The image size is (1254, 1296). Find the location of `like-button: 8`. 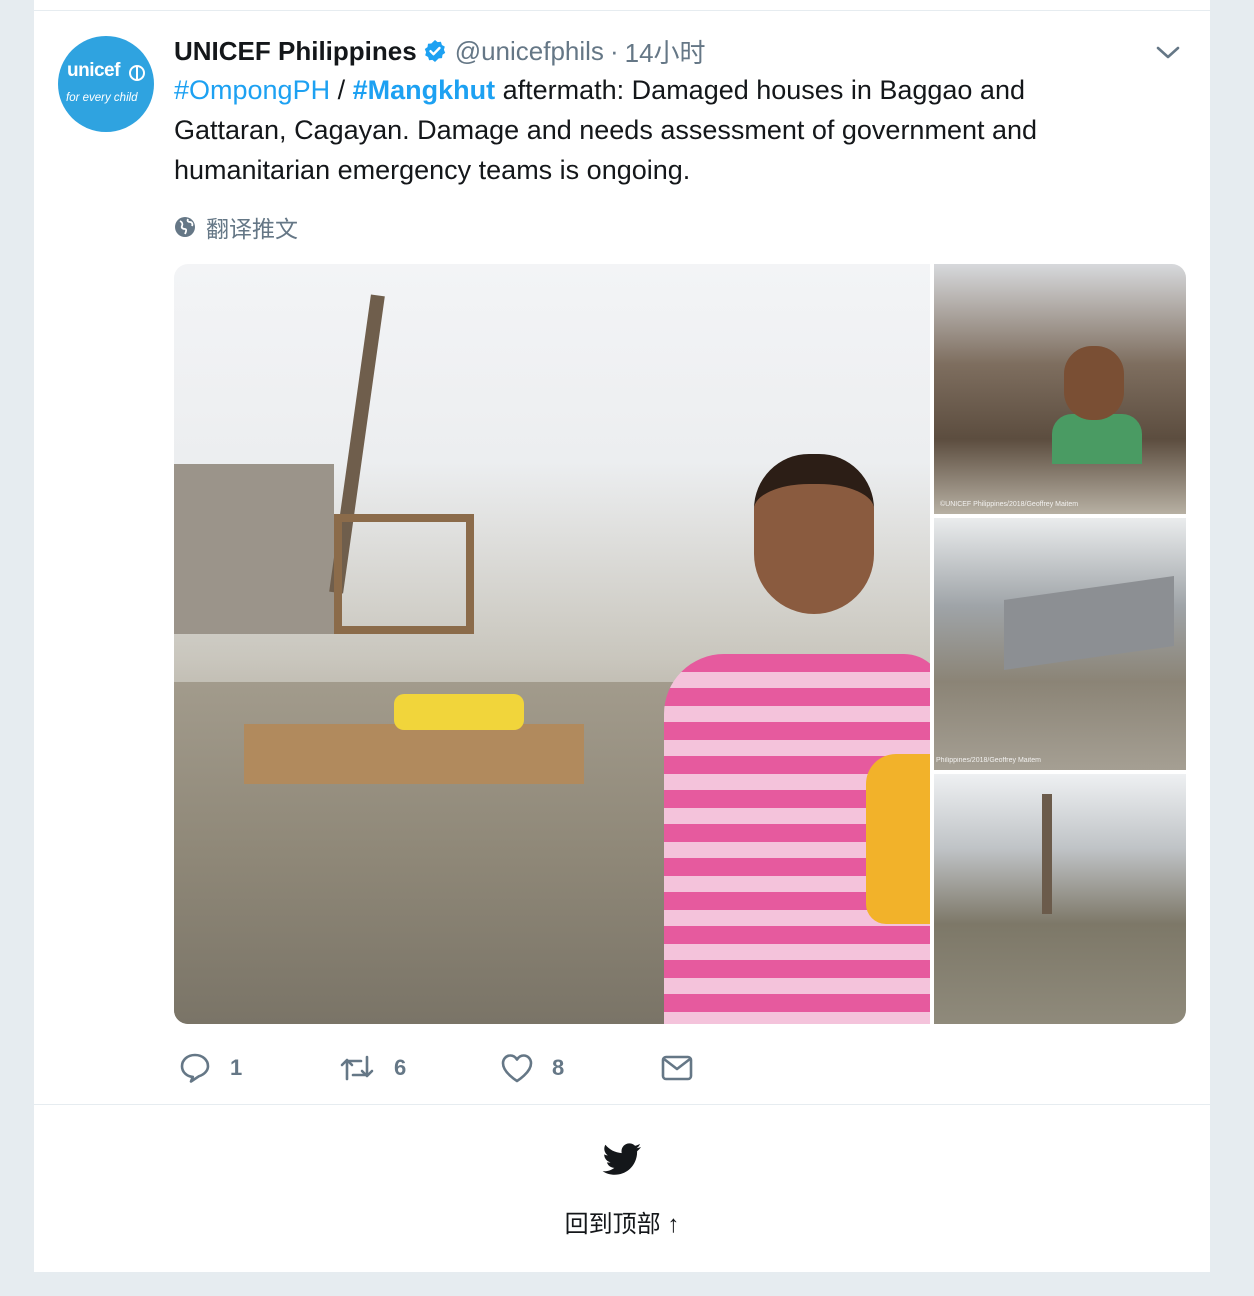

like-button: 8 is located at coordinates (580, 1068).